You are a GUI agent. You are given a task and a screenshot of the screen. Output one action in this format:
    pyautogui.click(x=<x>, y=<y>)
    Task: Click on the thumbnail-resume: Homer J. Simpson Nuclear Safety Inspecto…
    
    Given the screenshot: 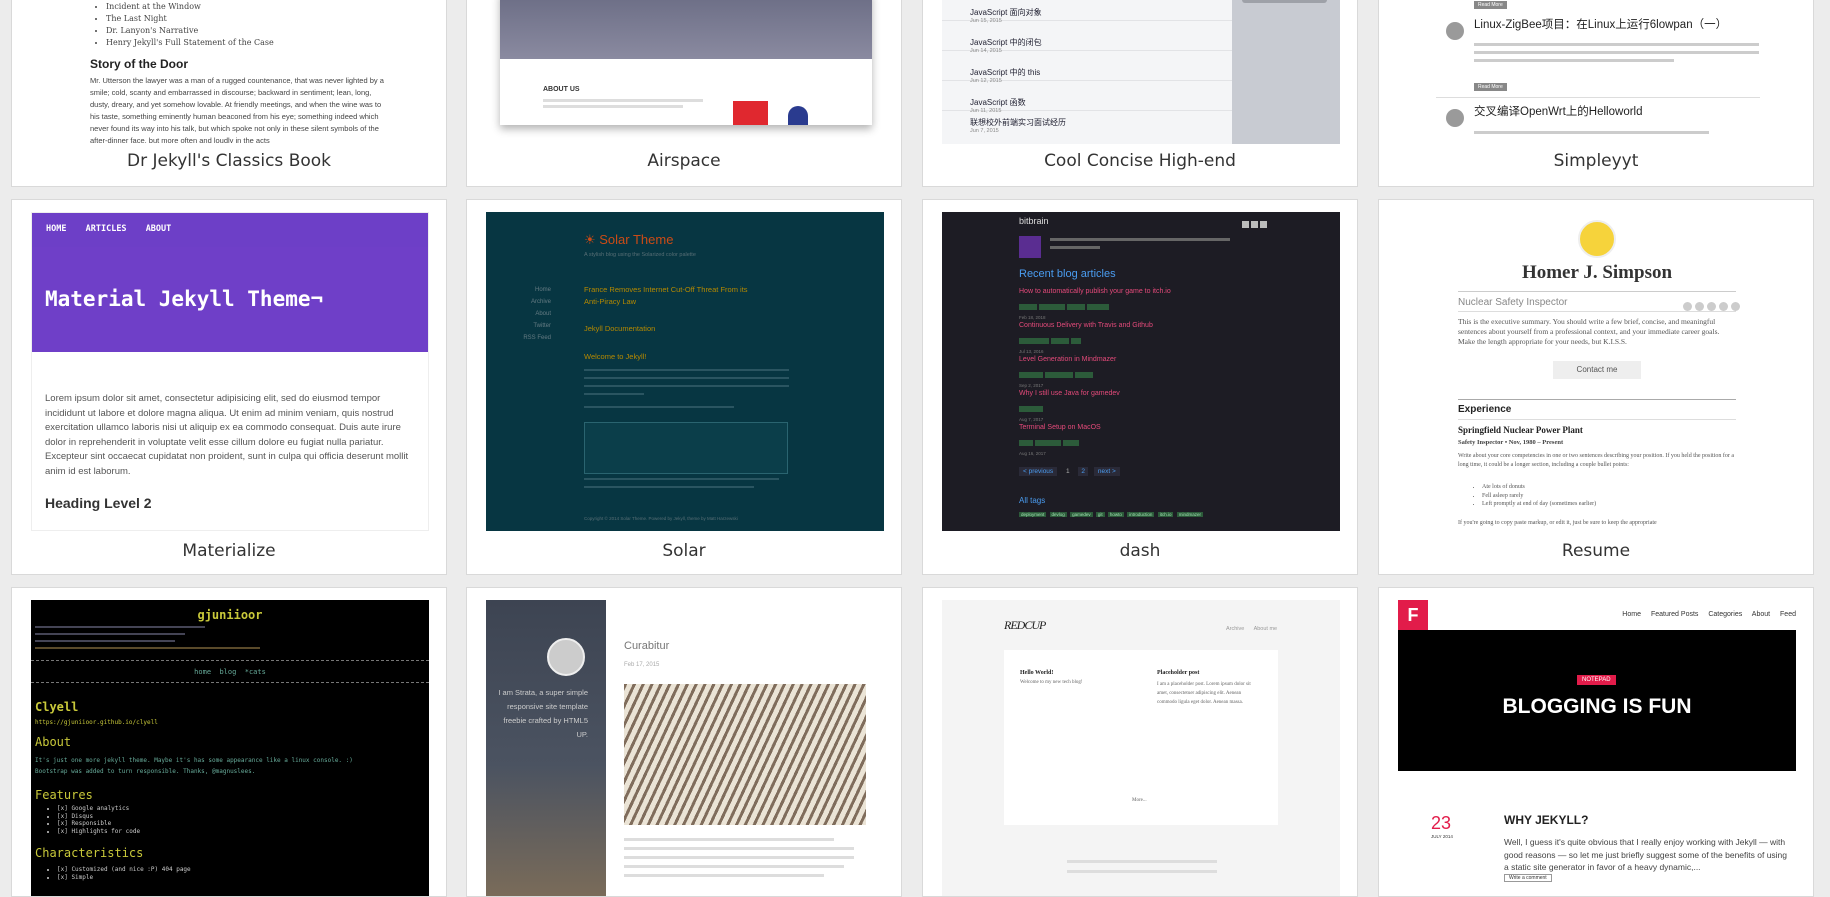 What is the action you would take?
    pyautogui.click(x=1597, y=371)
    